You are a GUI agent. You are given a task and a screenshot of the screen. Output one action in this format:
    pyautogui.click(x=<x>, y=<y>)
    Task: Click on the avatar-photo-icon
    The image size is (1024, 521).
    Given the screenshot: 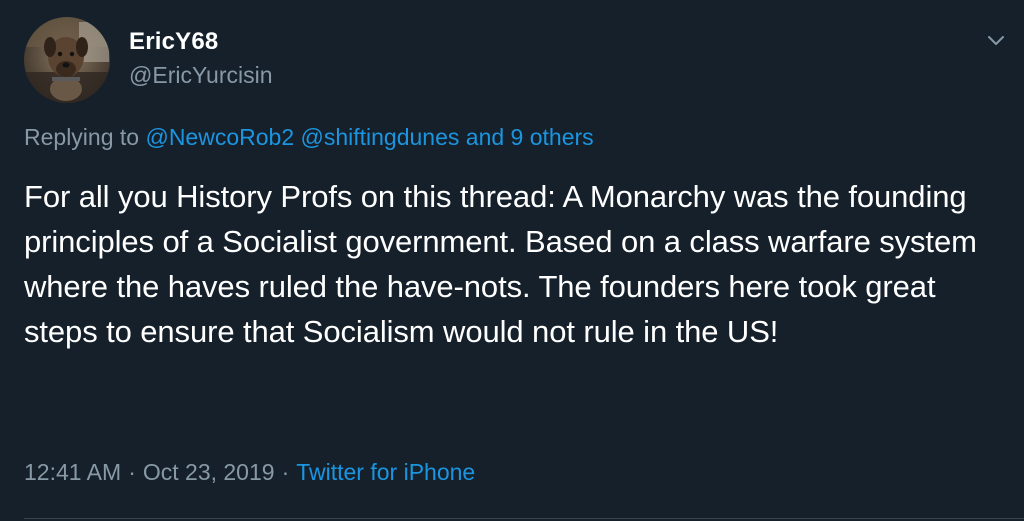 What is the action you would take?
    pyautogui.click(x=67, y=60)
    